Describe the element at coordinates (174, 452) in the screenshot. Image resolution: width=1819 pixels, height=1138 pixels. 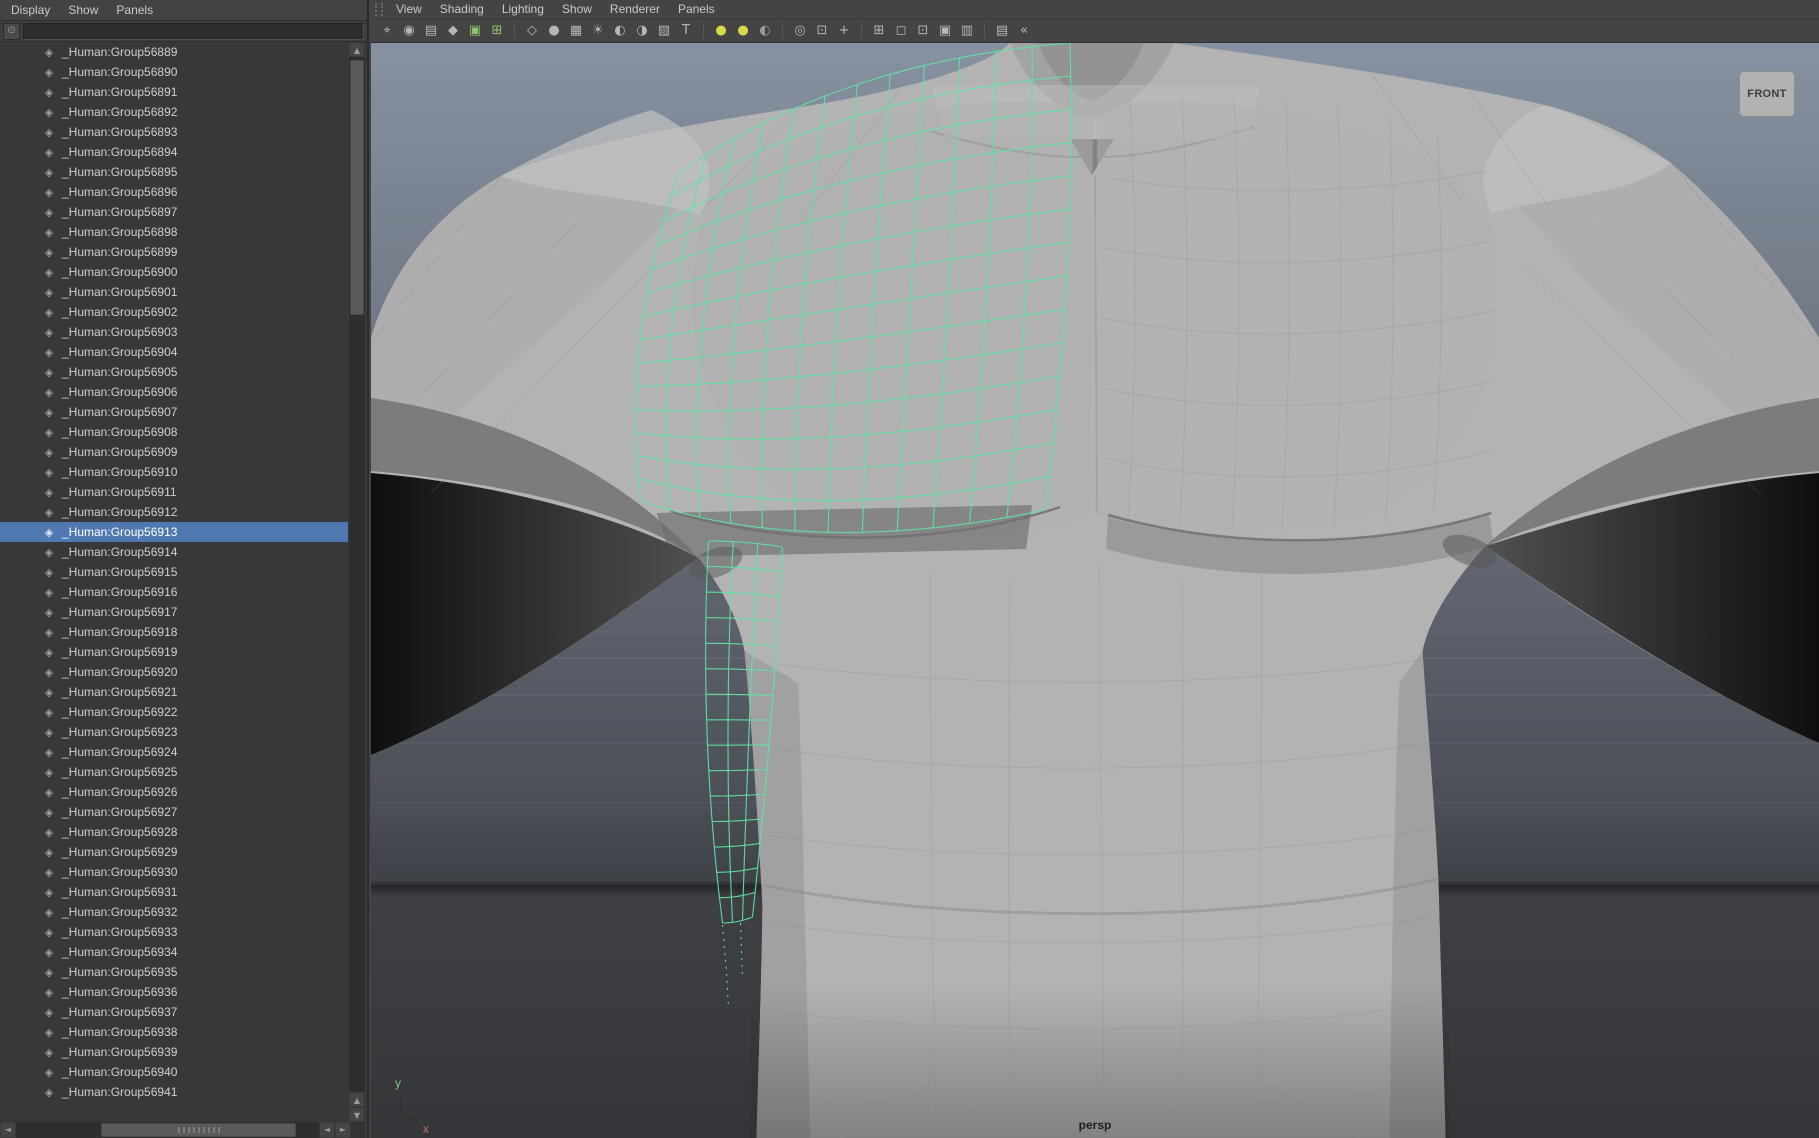
I see `outliner-item: ◈ _Human:Group56909` at that location.